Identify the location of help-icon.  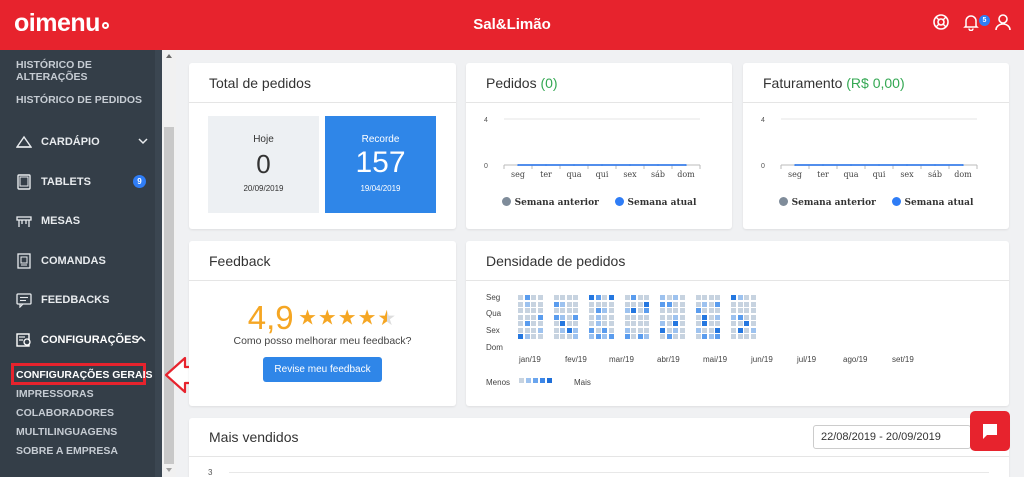
(941, 22).